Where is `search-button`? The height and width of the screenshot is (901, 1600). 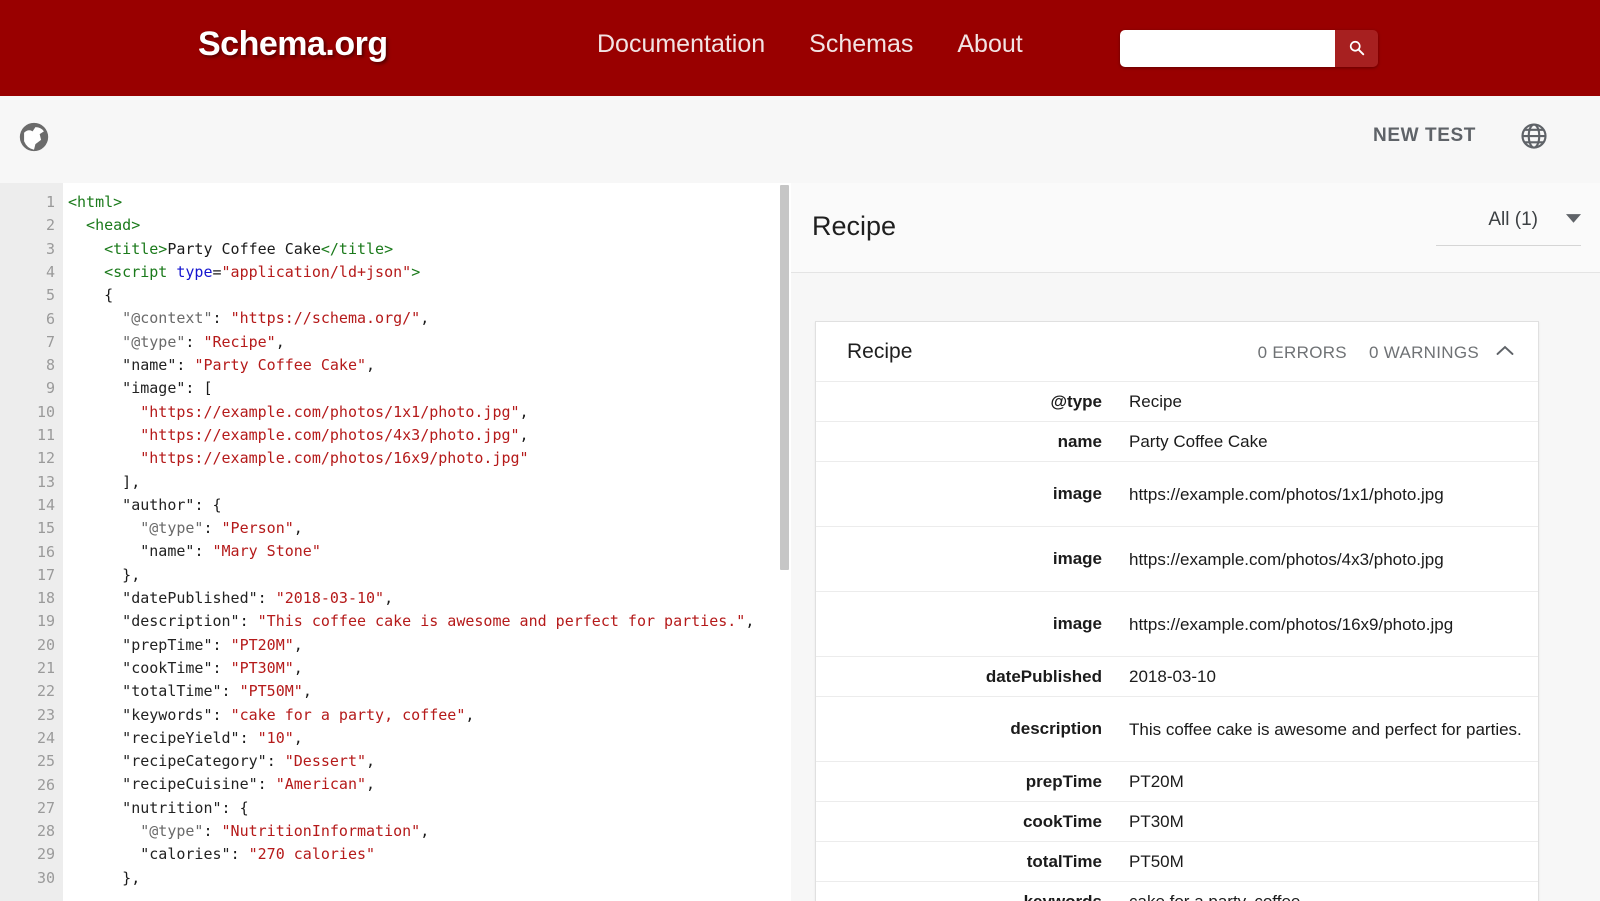 search-button is located at coordinates (1356, 48).